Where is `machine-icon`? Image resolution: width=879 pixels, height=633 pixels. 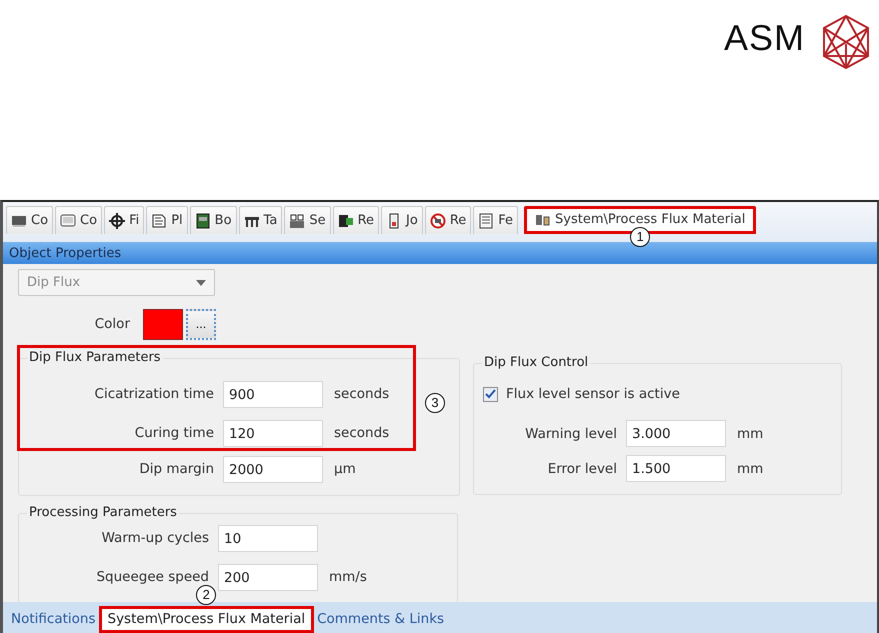
machine-icon is located at coordinates (543, 220).